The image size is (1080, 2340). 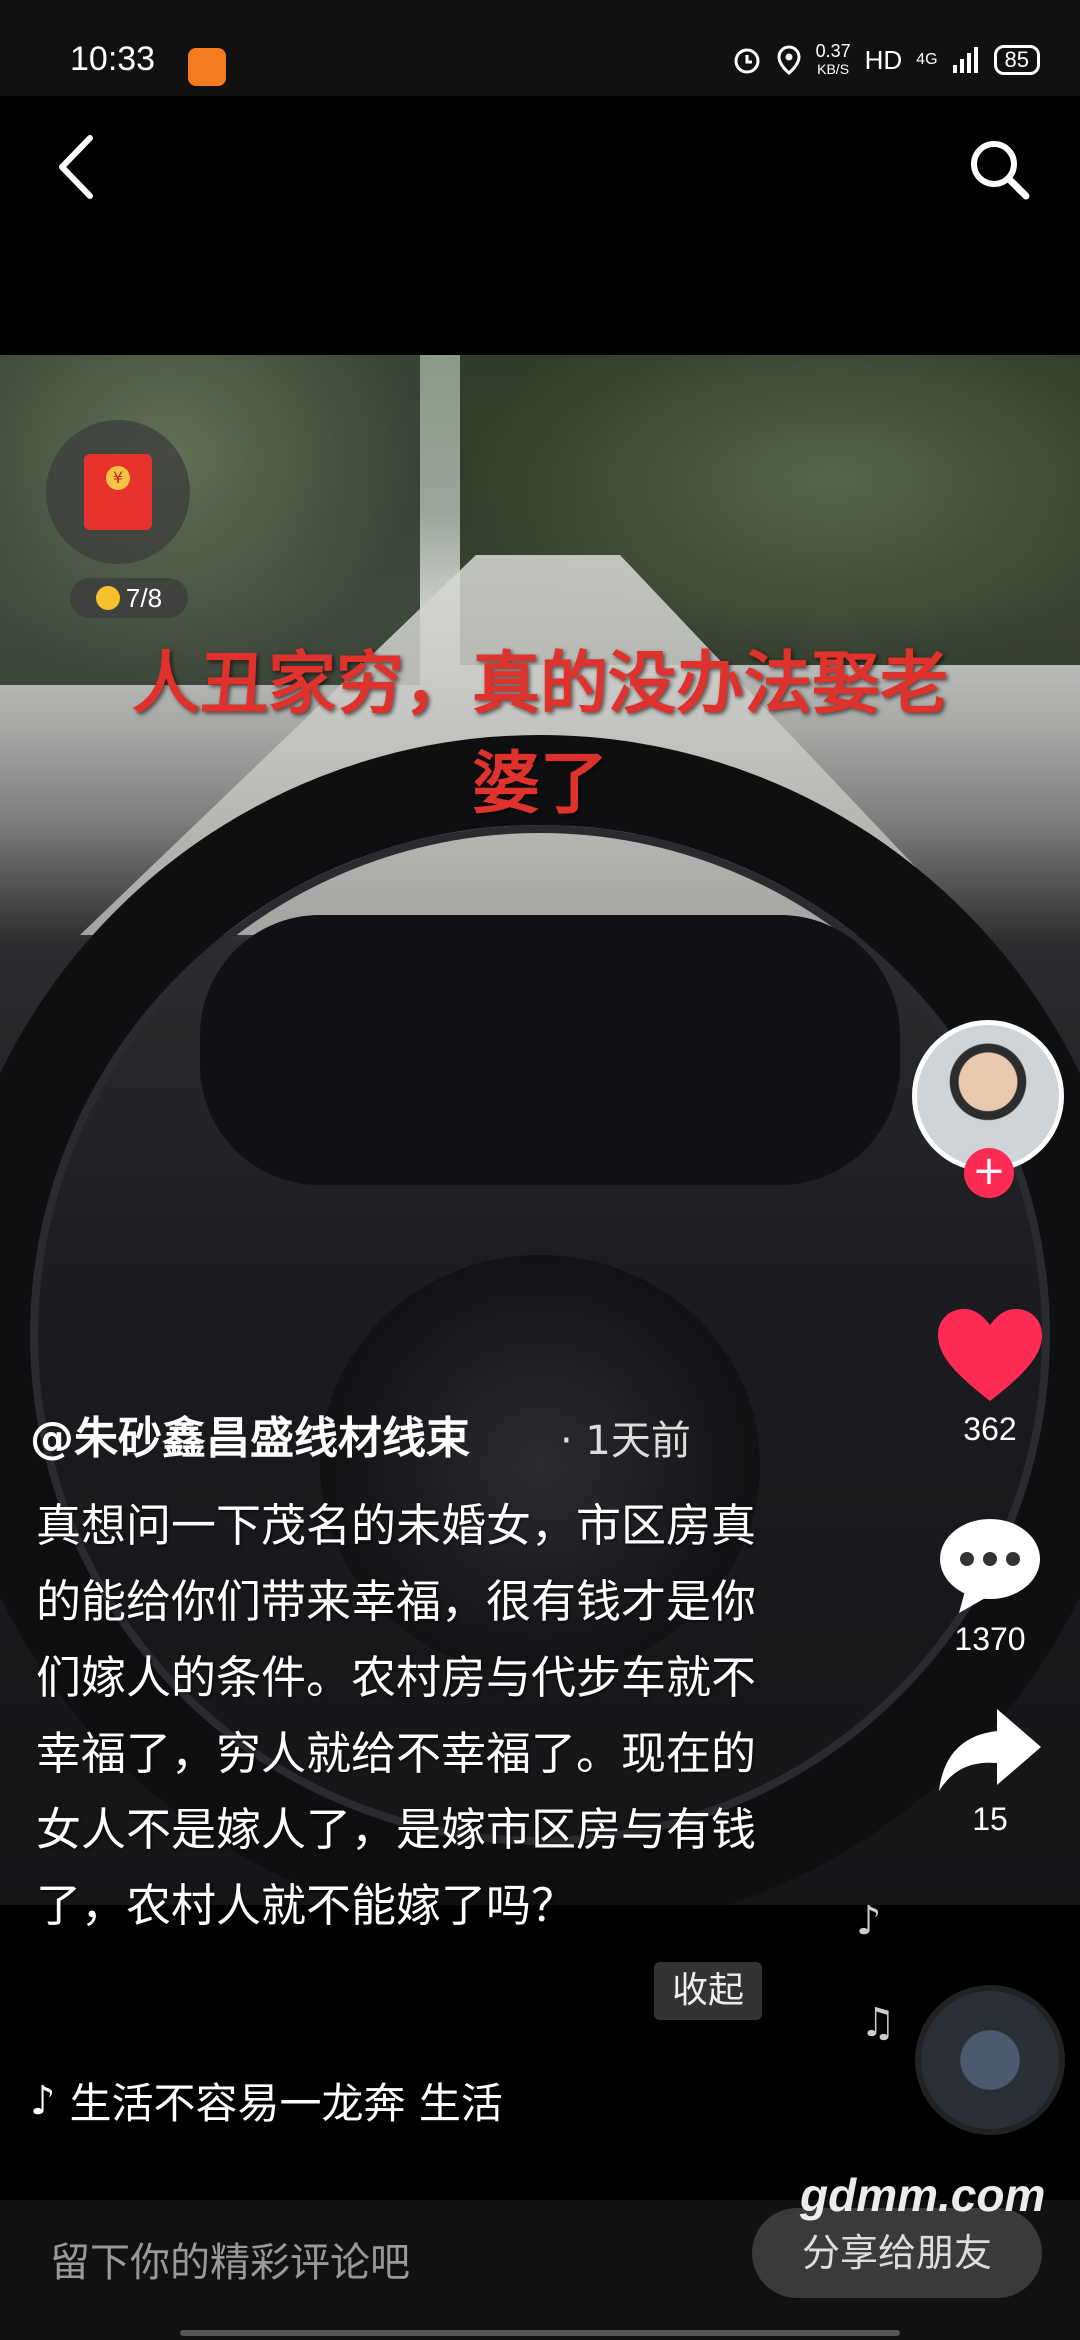 I want to click on red-packet-progress-text: 7/8, so click(x=144, y=597).